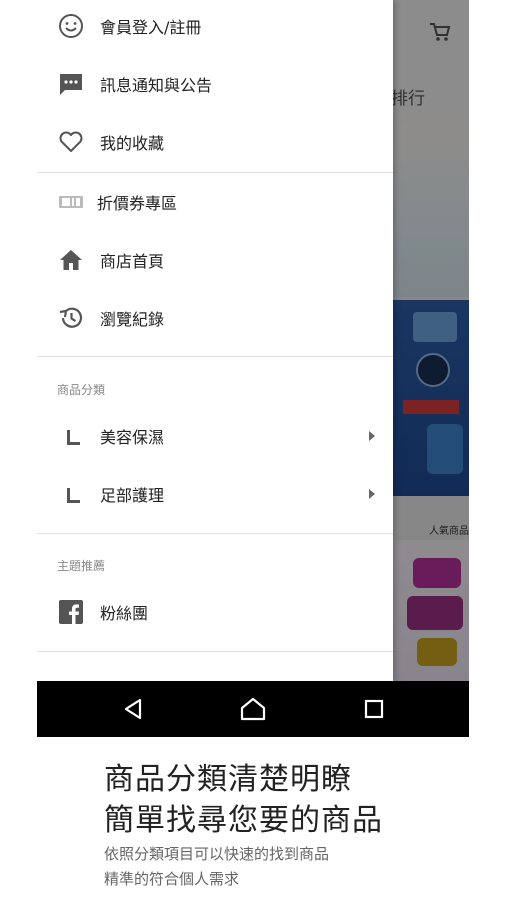 This screenshot has width=506, height=900. Describe the element at coordinates (133, 709) in the screenshot. I see `back-icon` at that location.